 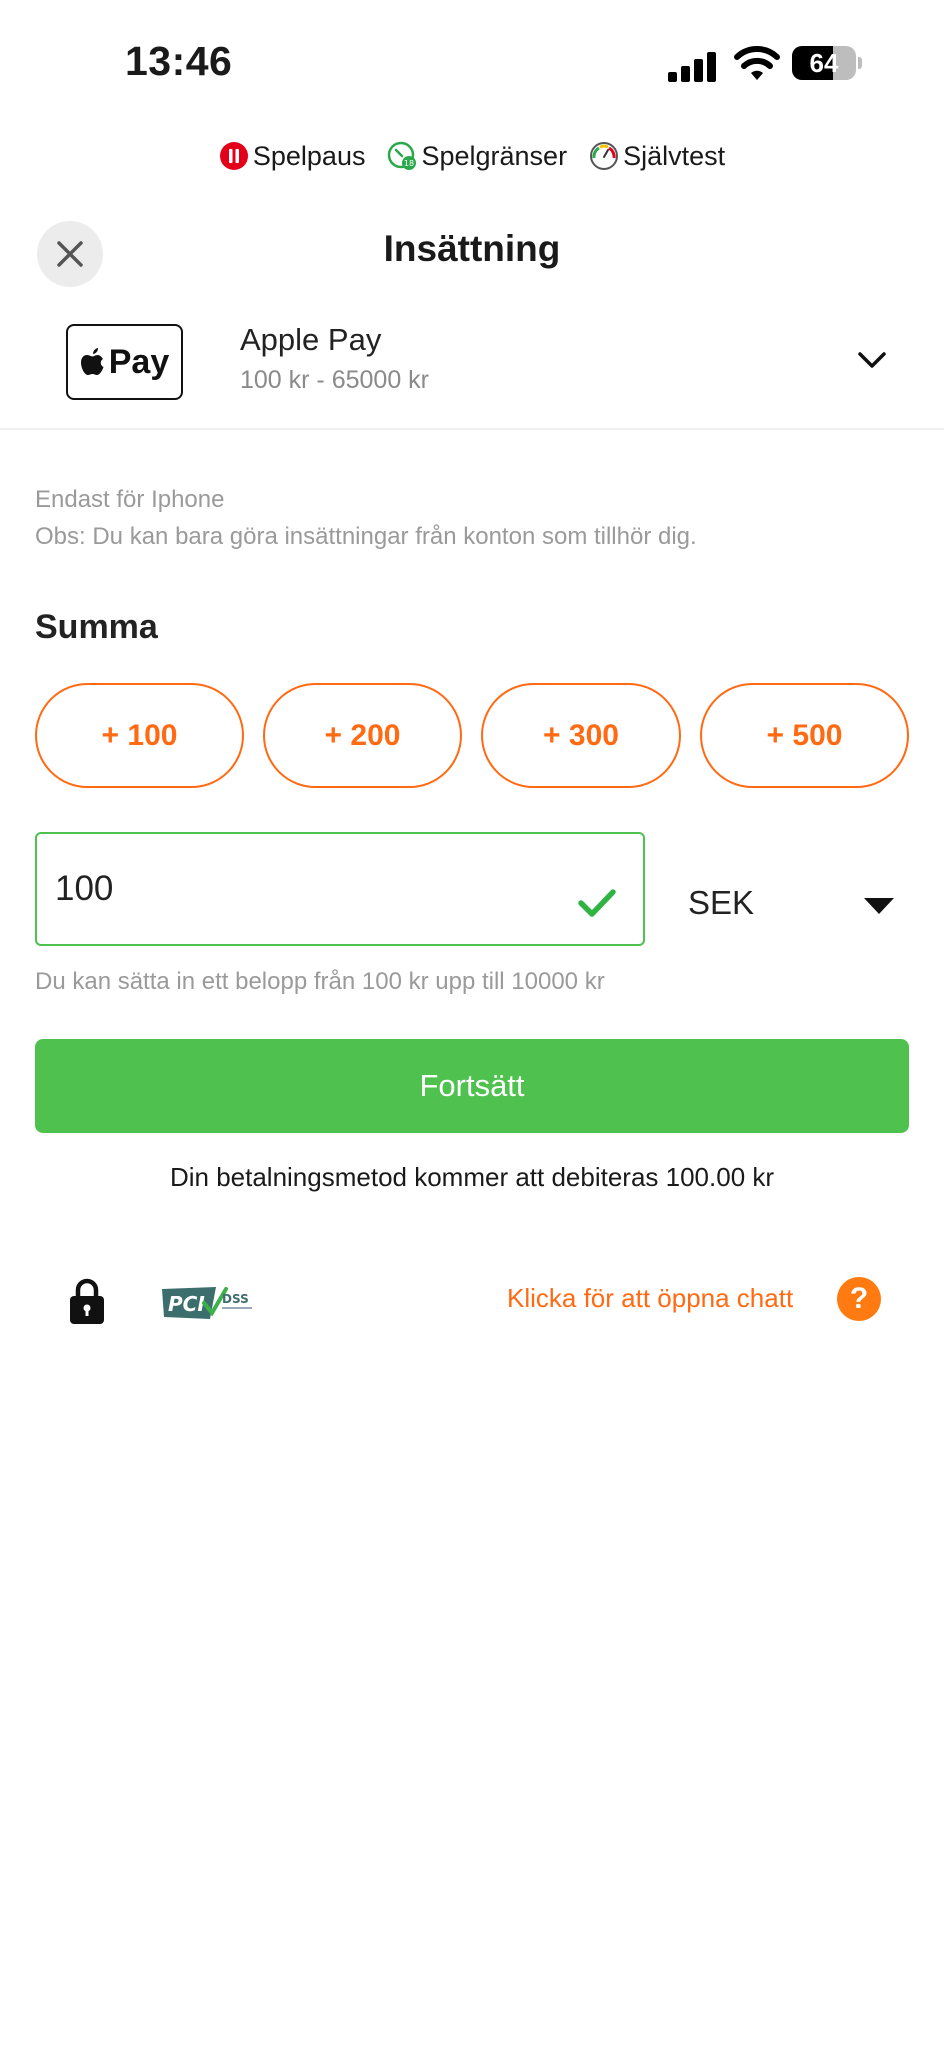 I want to click on valid-check-icon, so click(x=597, y=903).